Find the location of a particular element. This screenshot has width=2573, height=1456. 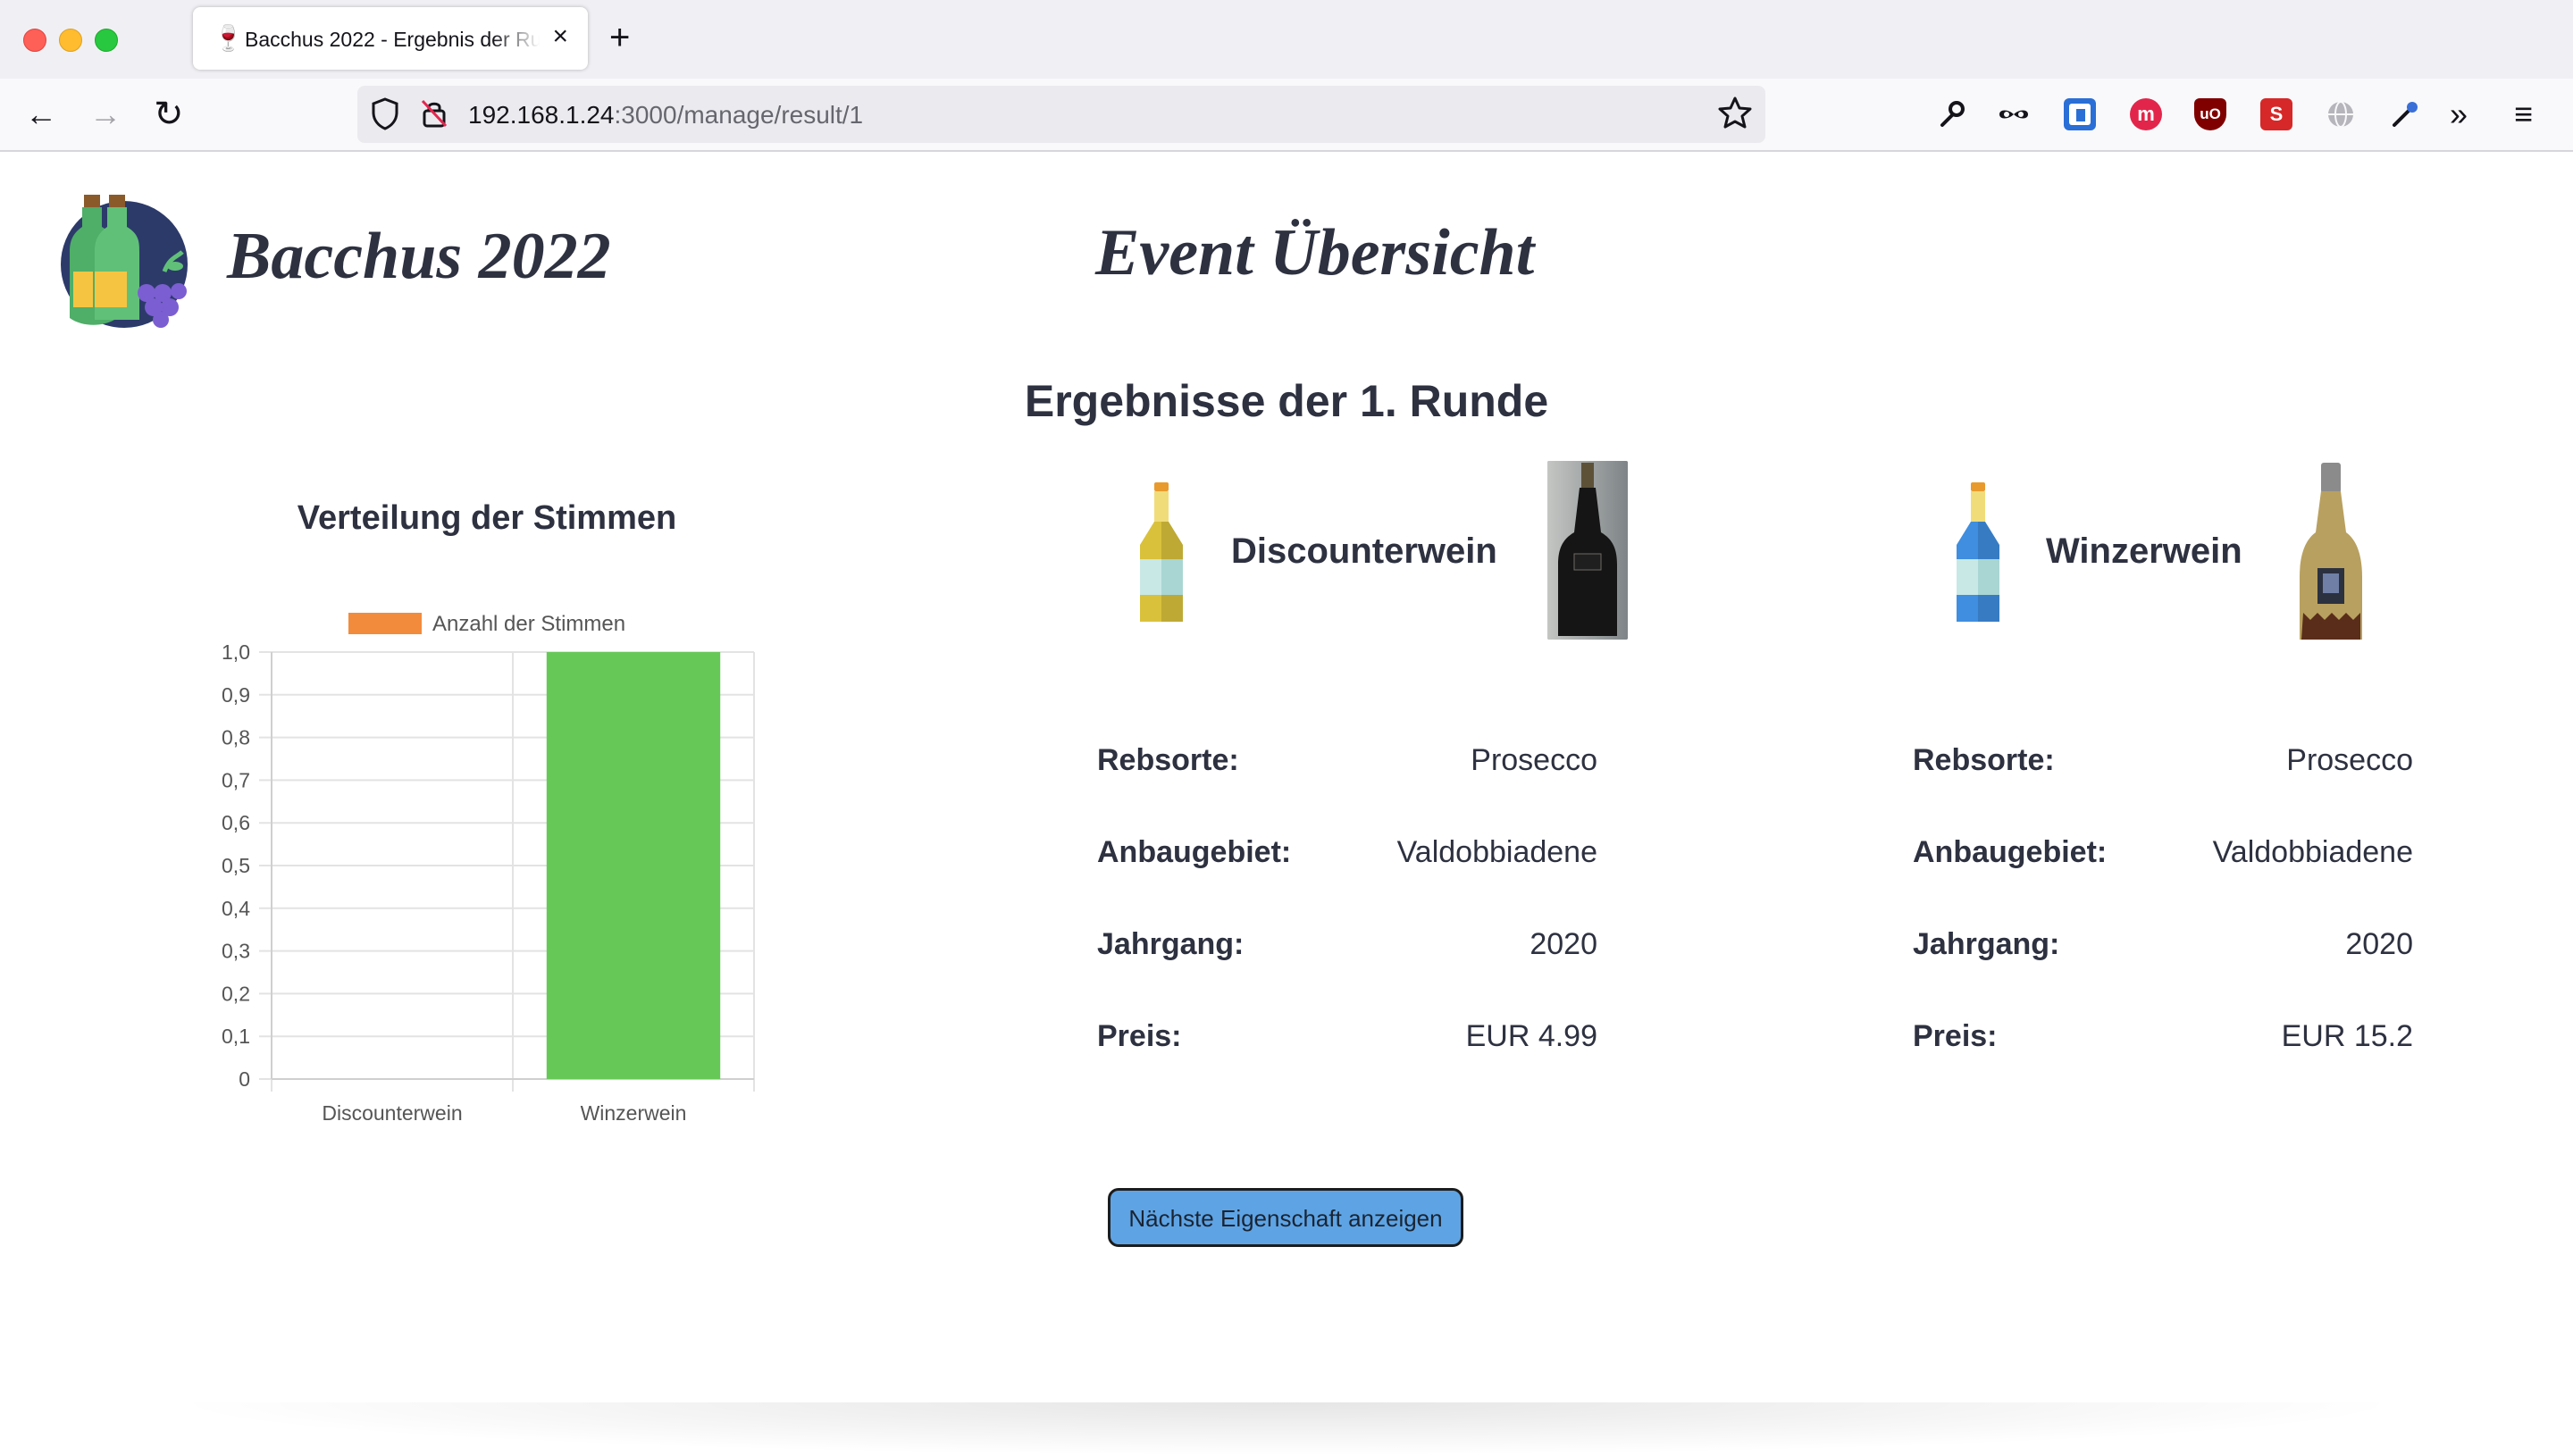

s-extension-icon: S is located at coordinates (2276, 114).